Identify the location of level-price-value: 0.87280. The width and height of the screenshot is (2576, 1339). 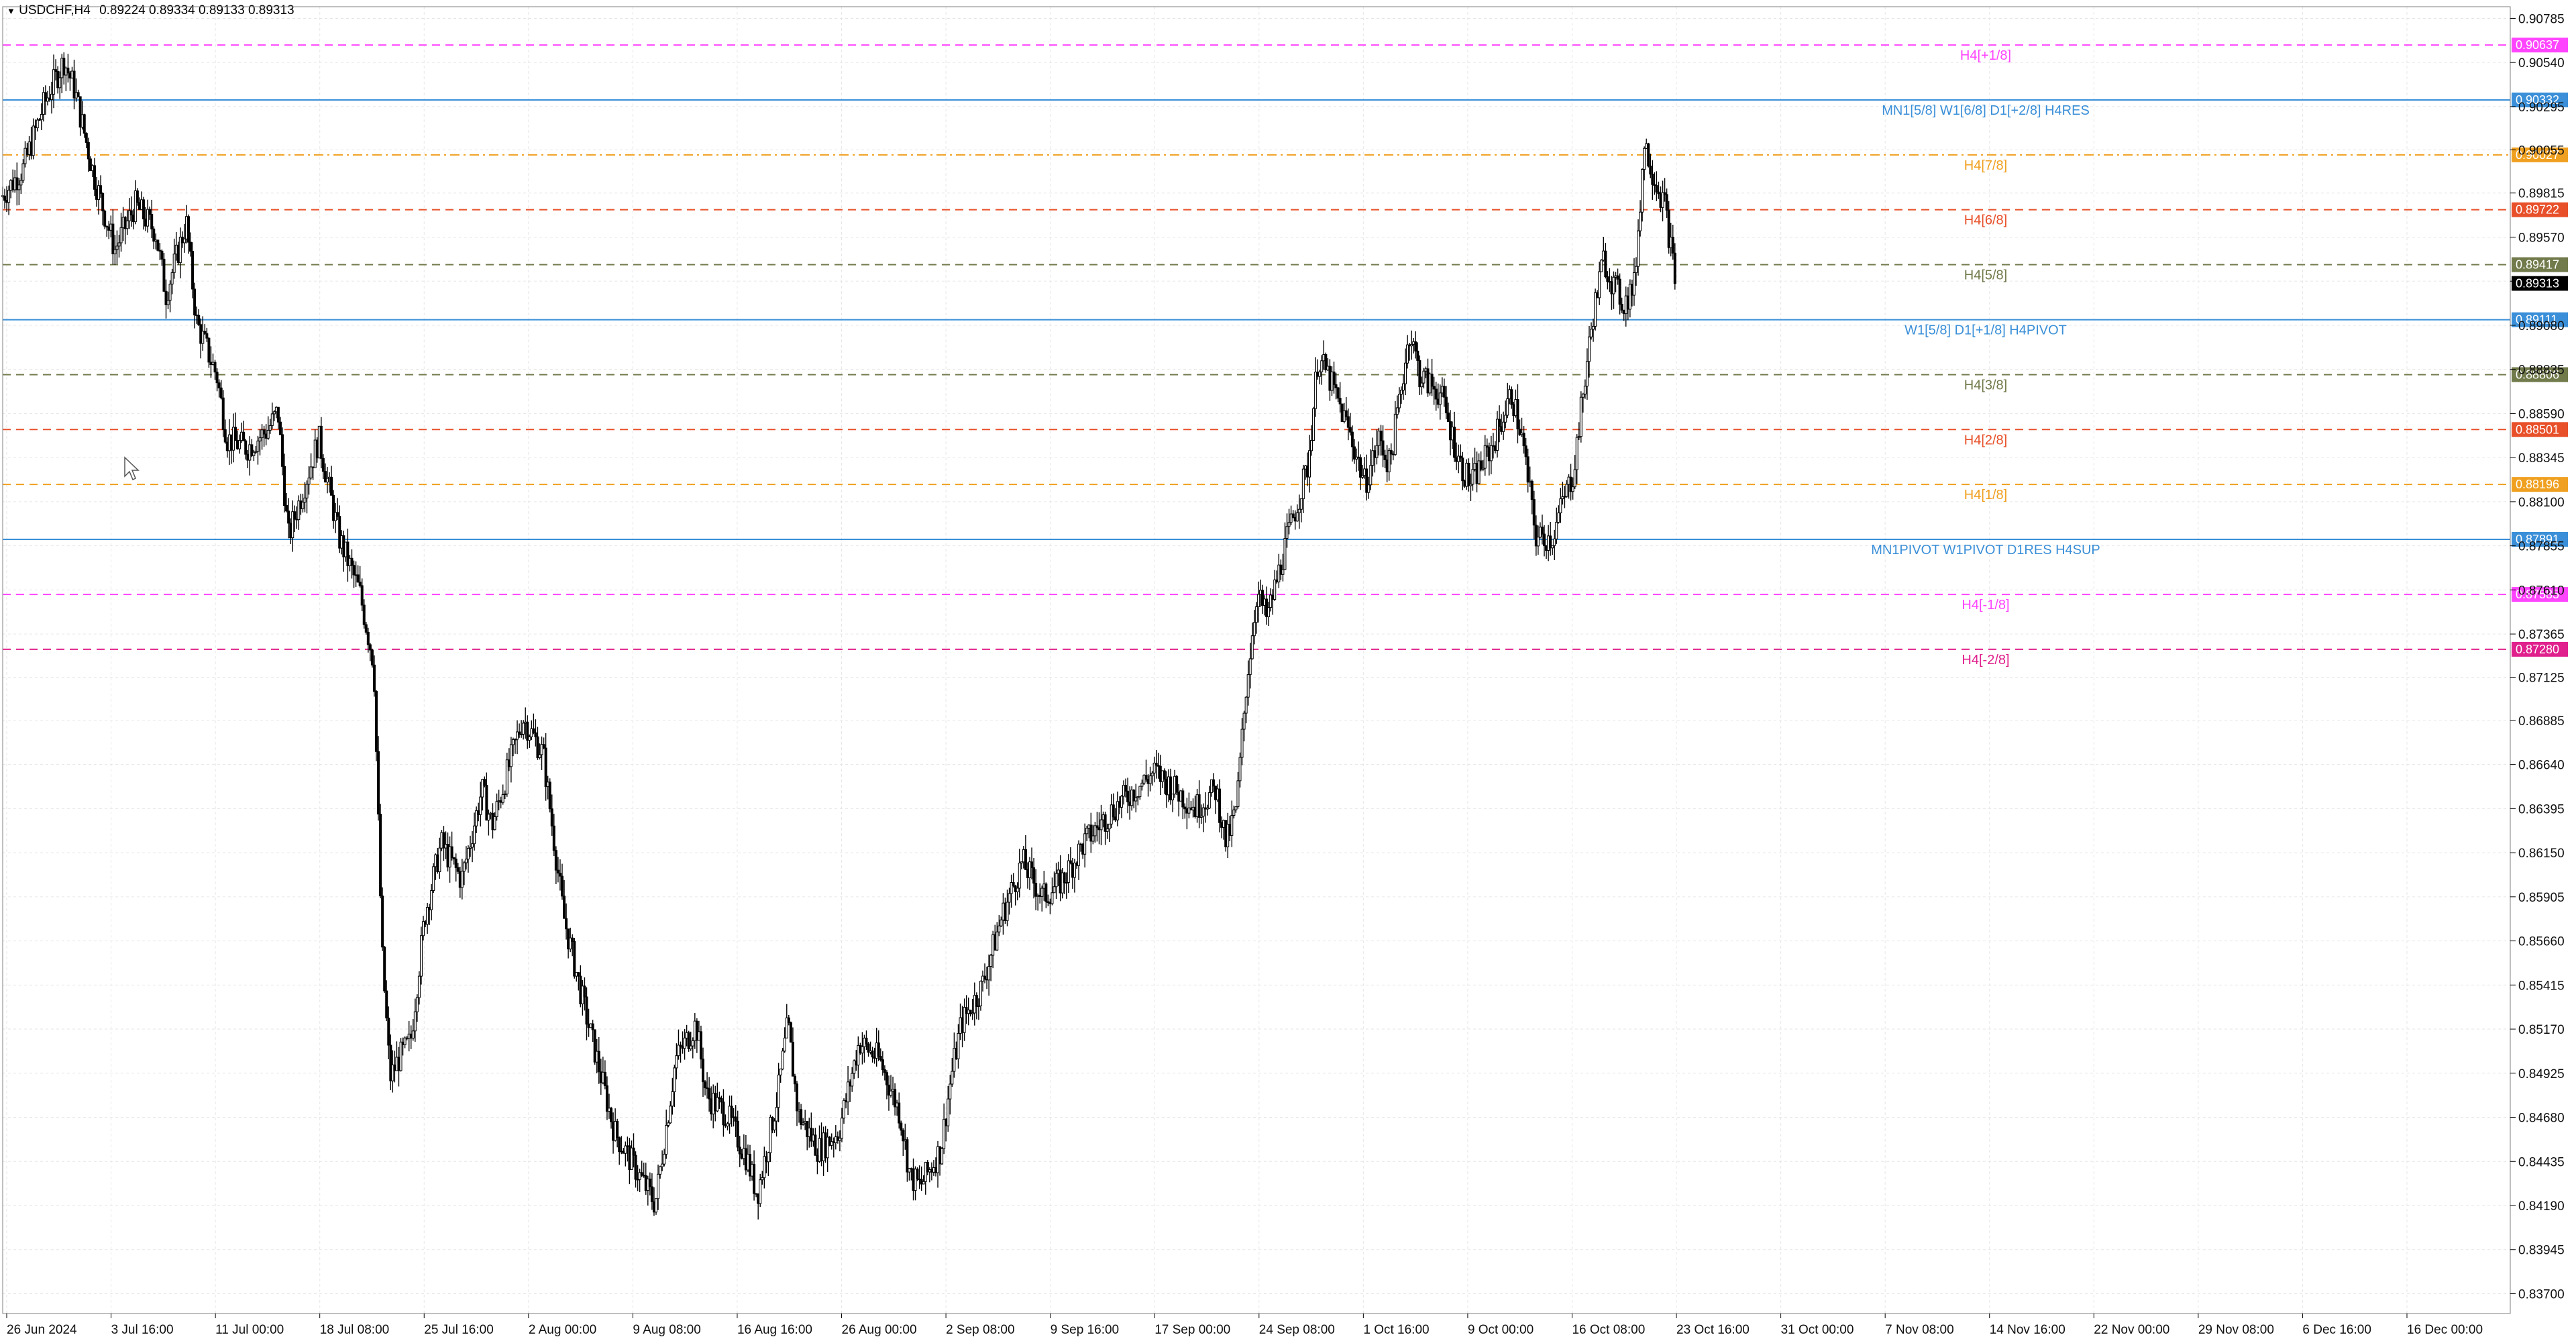
(2537, 649).